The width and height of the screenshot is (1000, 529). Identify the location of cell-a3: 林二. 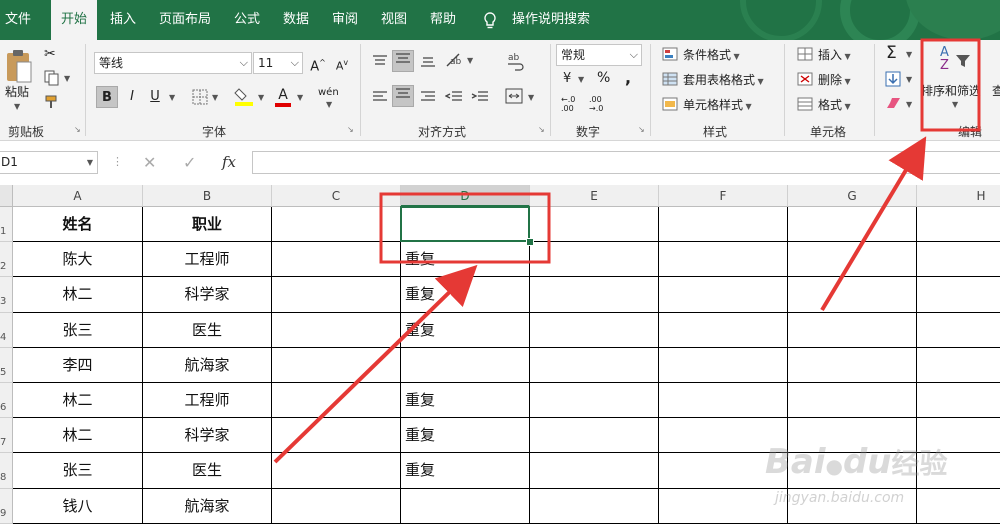
(78, 295).